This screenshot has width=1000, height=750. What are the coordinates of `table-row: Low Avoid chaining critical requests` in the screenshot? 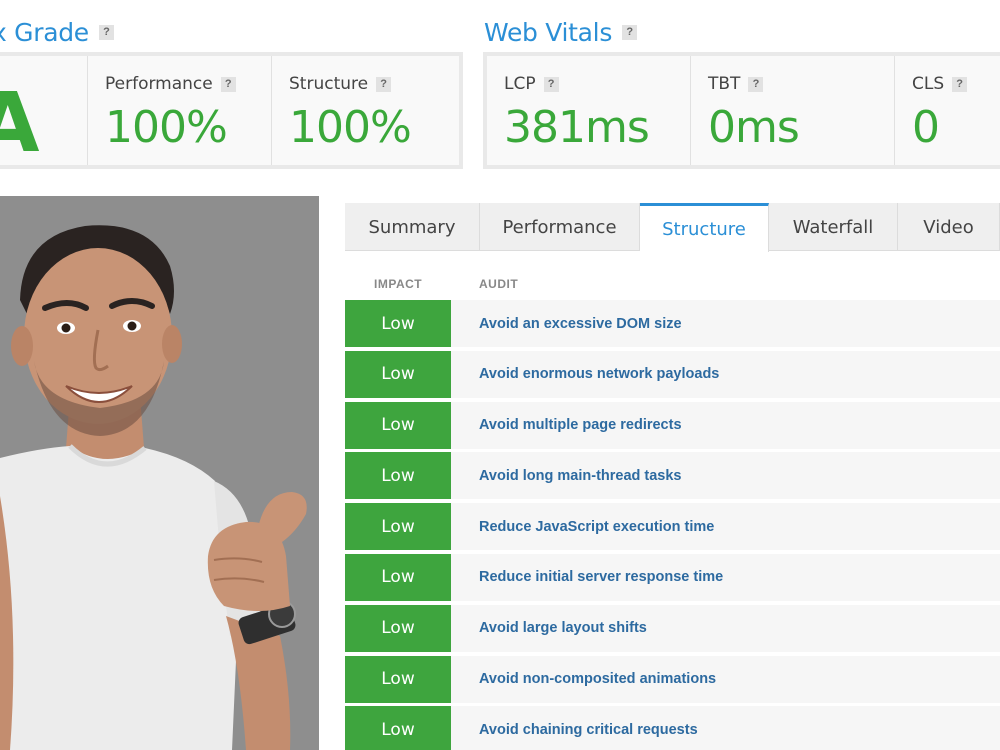 It's located at (672, 728).